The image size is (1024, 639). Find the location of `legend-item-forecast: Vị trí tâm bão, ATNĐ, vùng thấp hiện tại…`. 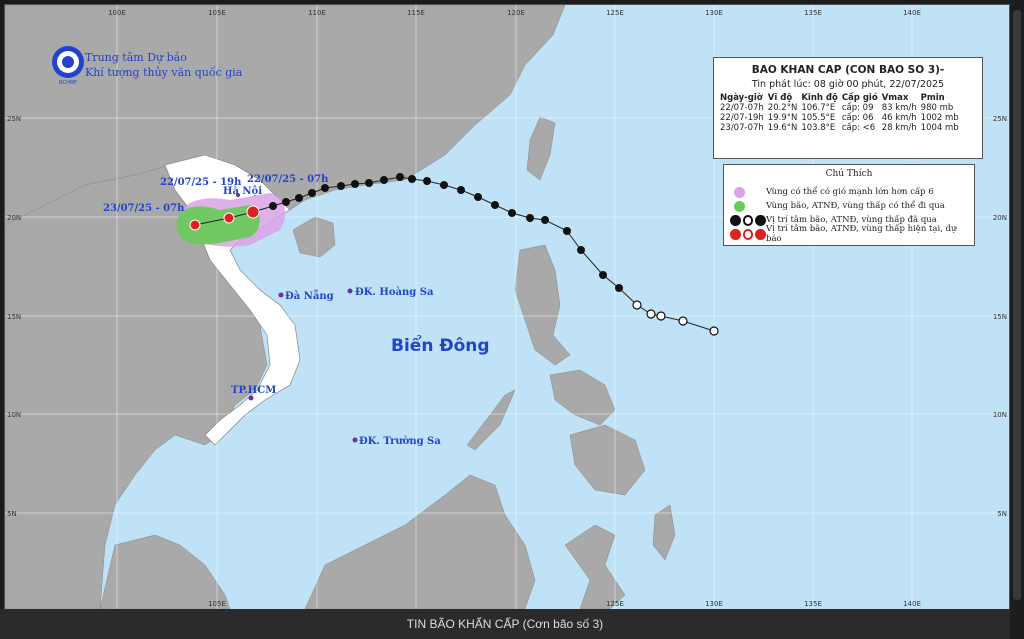

legend-item-forecast: Vị trí tâm bão, ATNĐ, vùng thấp hiện tại… is located at coordinates (852, 234).